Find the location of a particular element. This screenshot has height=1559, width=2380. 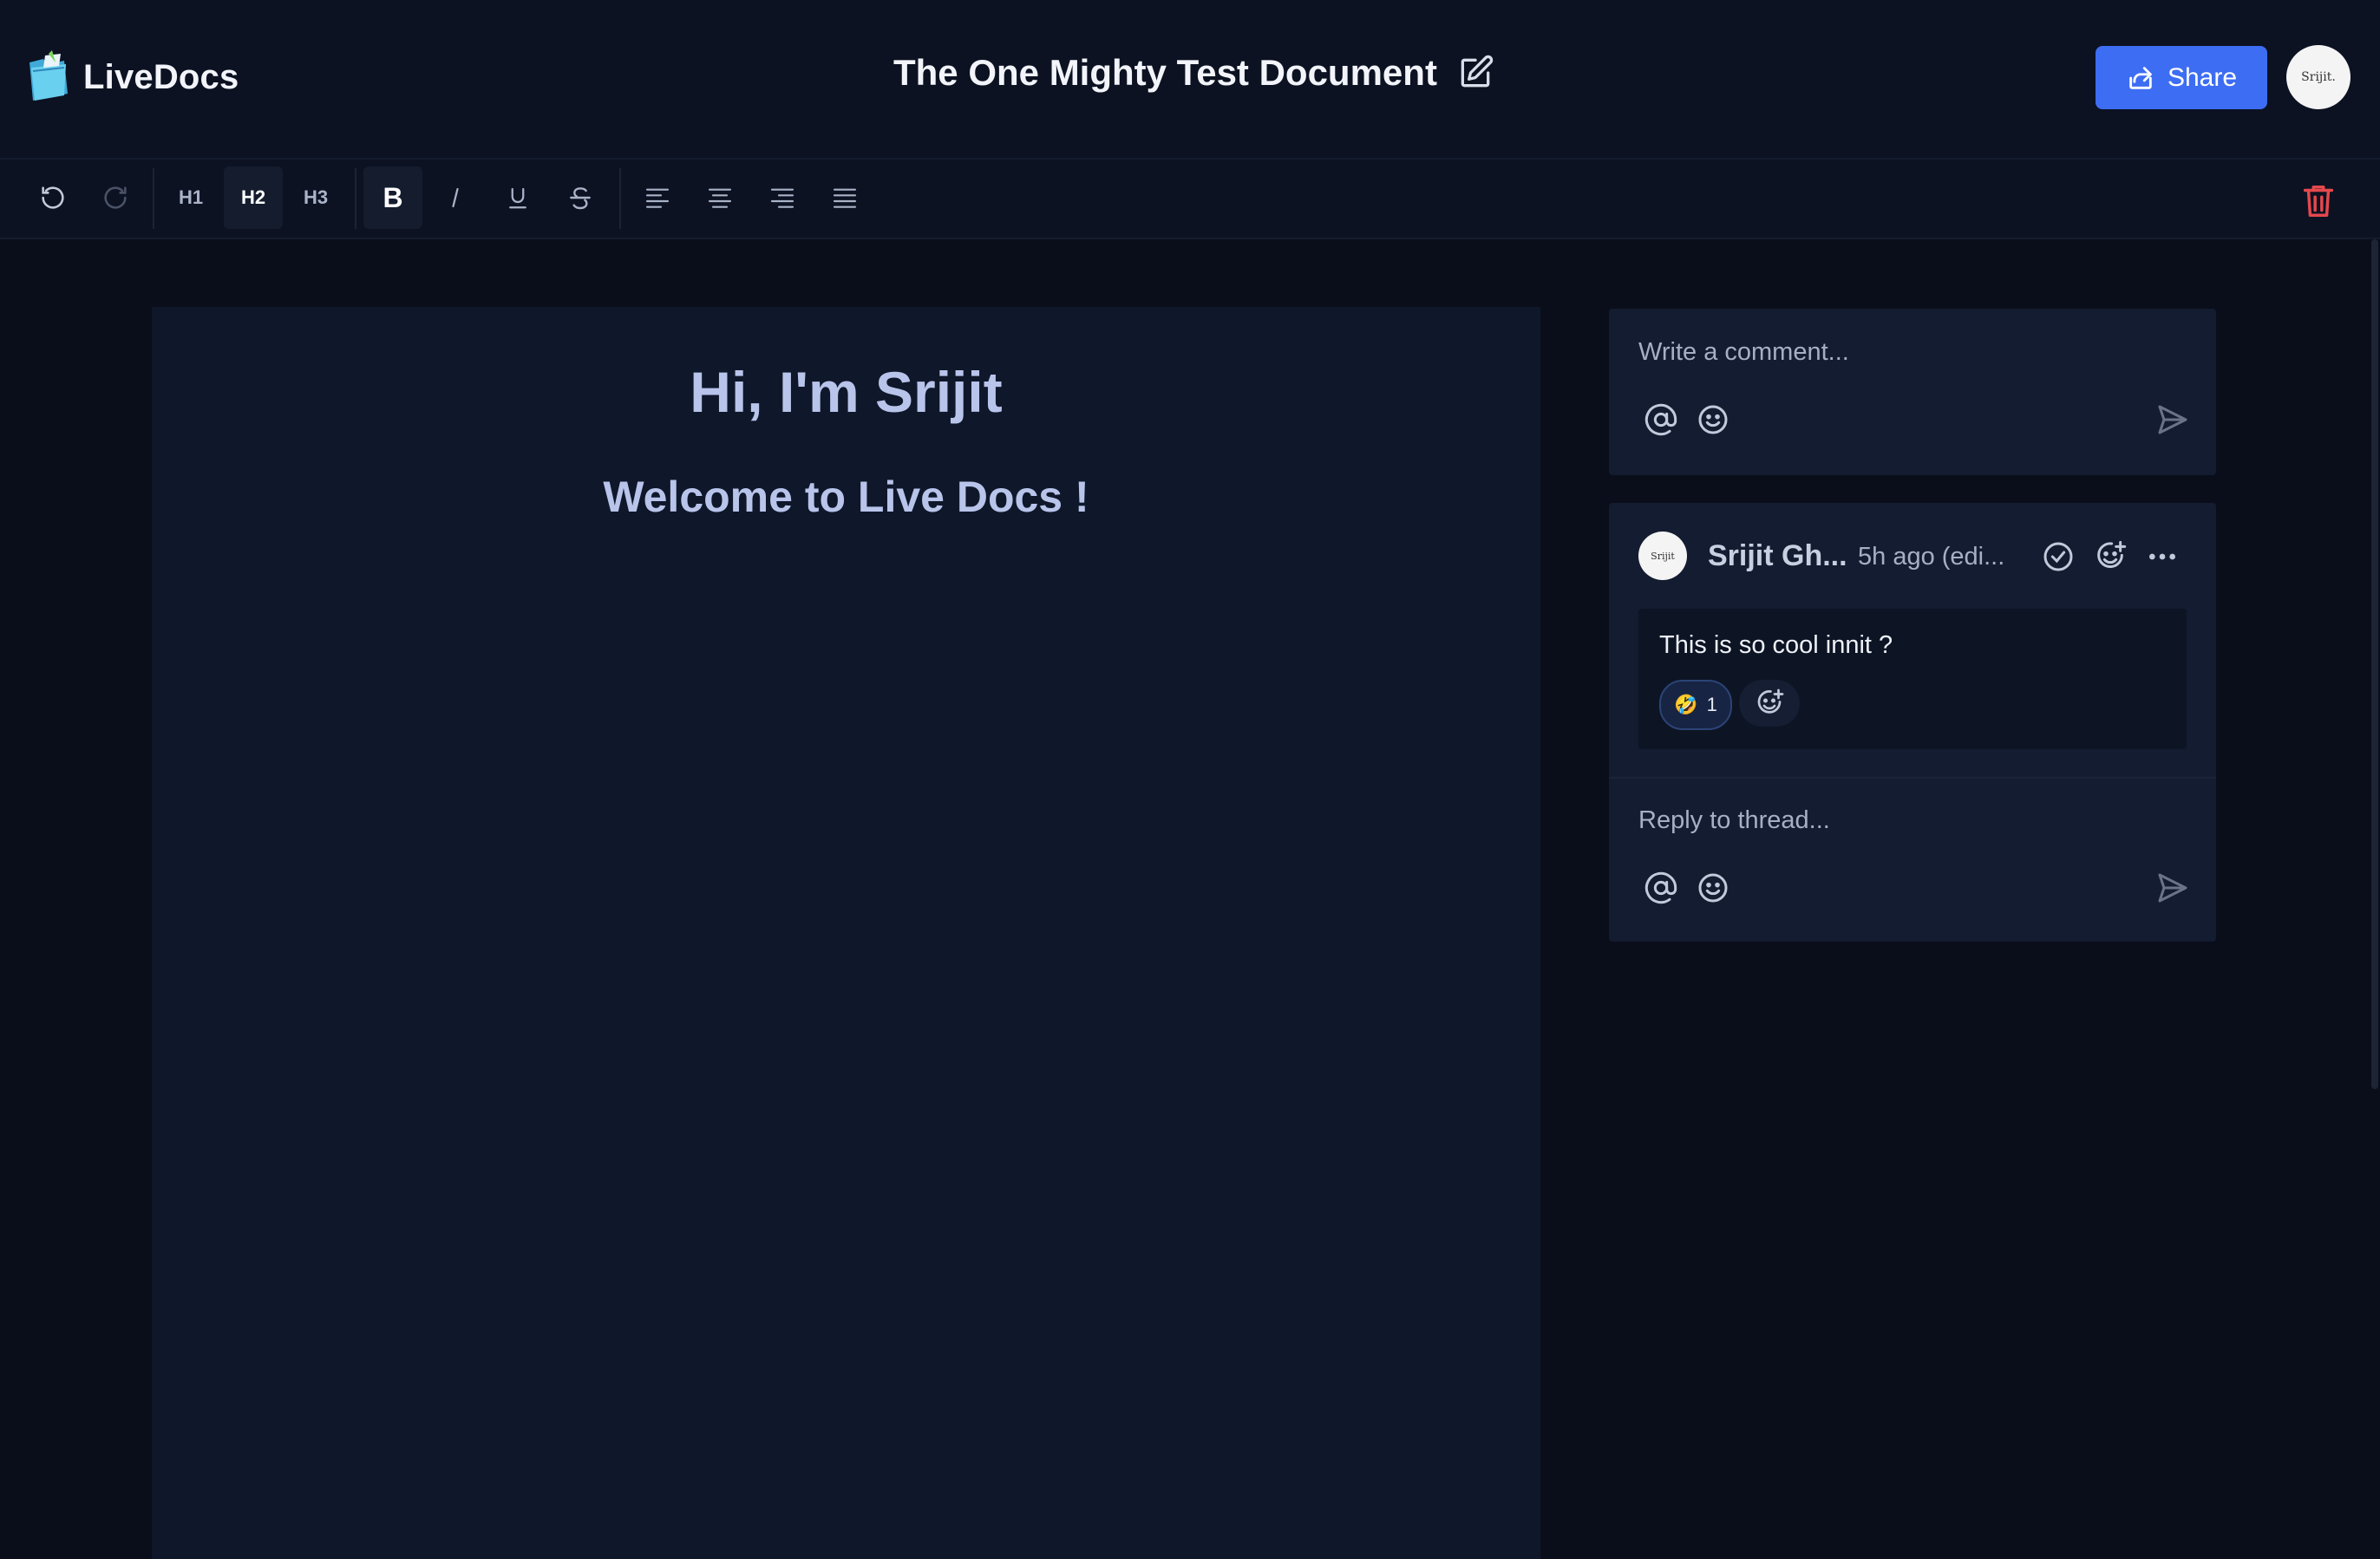

heading-1-label: H1 is located at coordinates (191, 197).